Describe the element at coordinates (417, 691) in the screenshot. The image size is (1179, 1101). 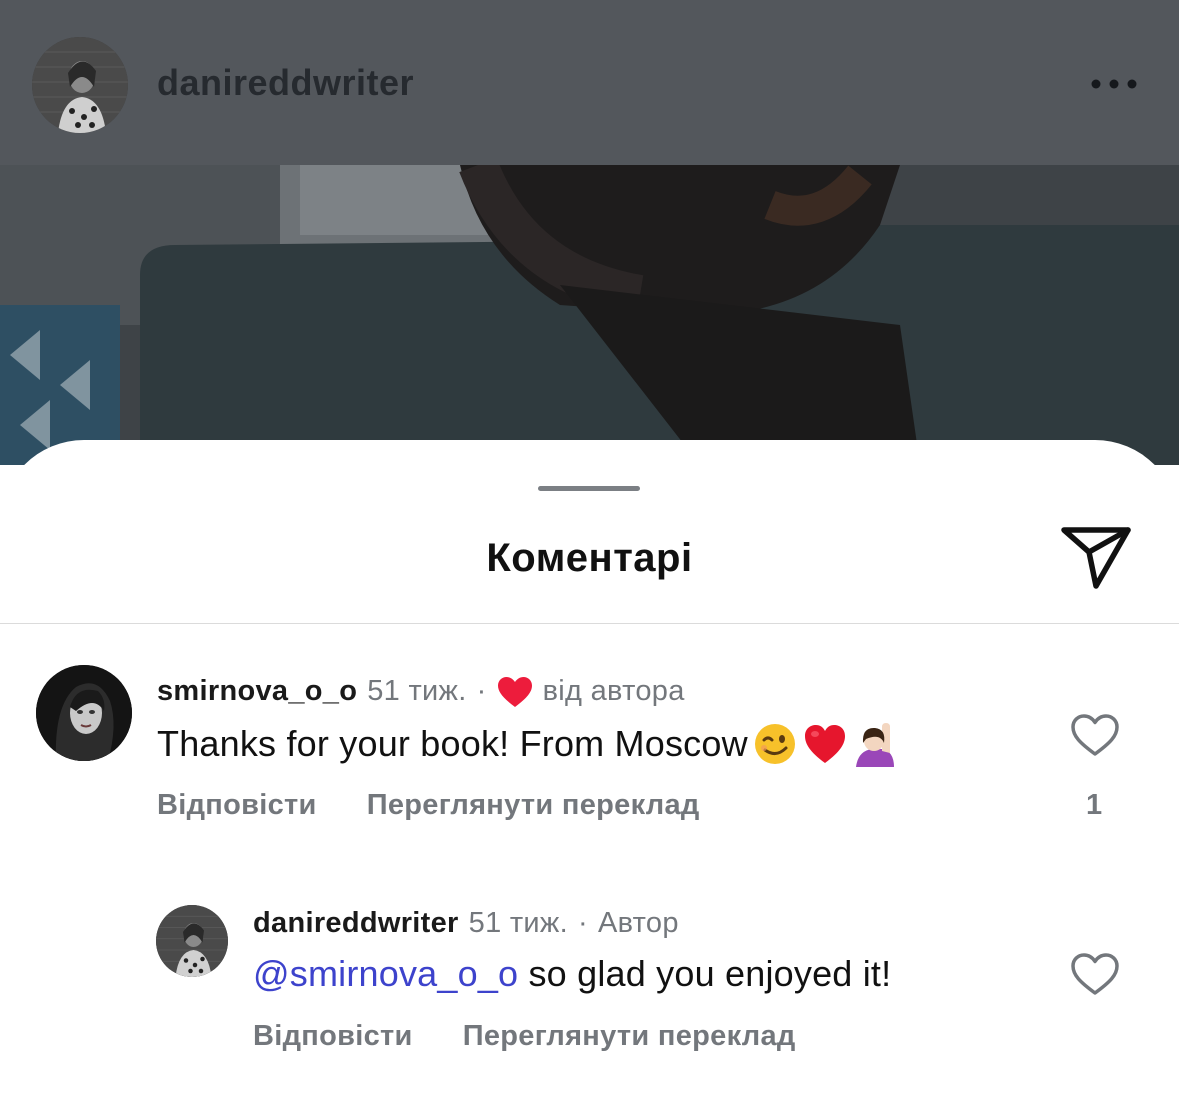
I see `comment-time: 51 тиж.` at that location.